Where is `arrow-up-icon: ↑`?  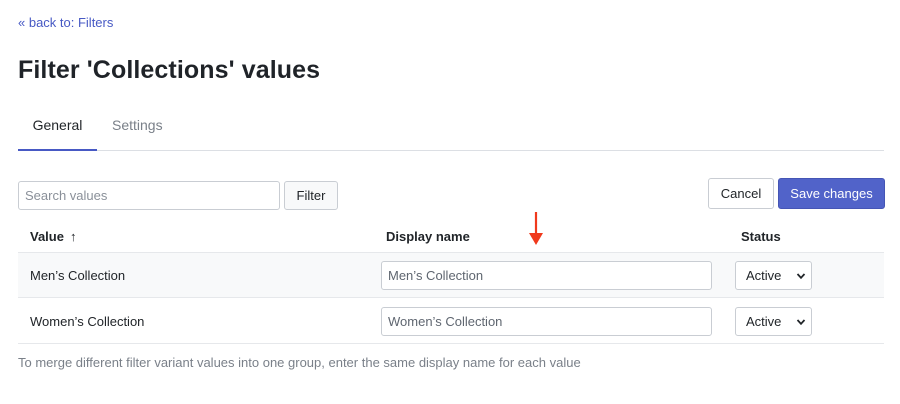 arrow-up-icon: ↑ is located at coordinates (73, 236).